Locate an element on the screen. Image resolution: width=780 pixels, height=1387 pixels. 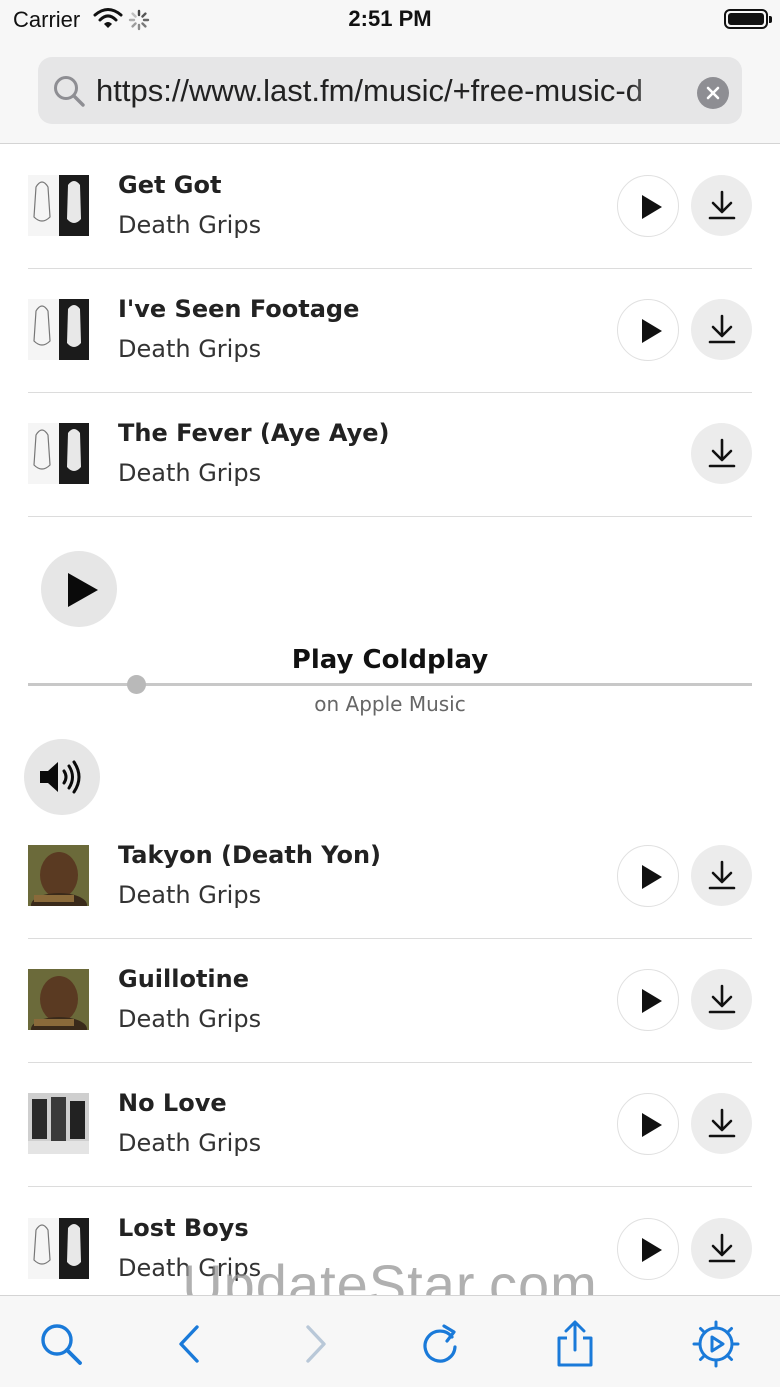
status-time: 2:51 PM is located at coordinates (390, 18).